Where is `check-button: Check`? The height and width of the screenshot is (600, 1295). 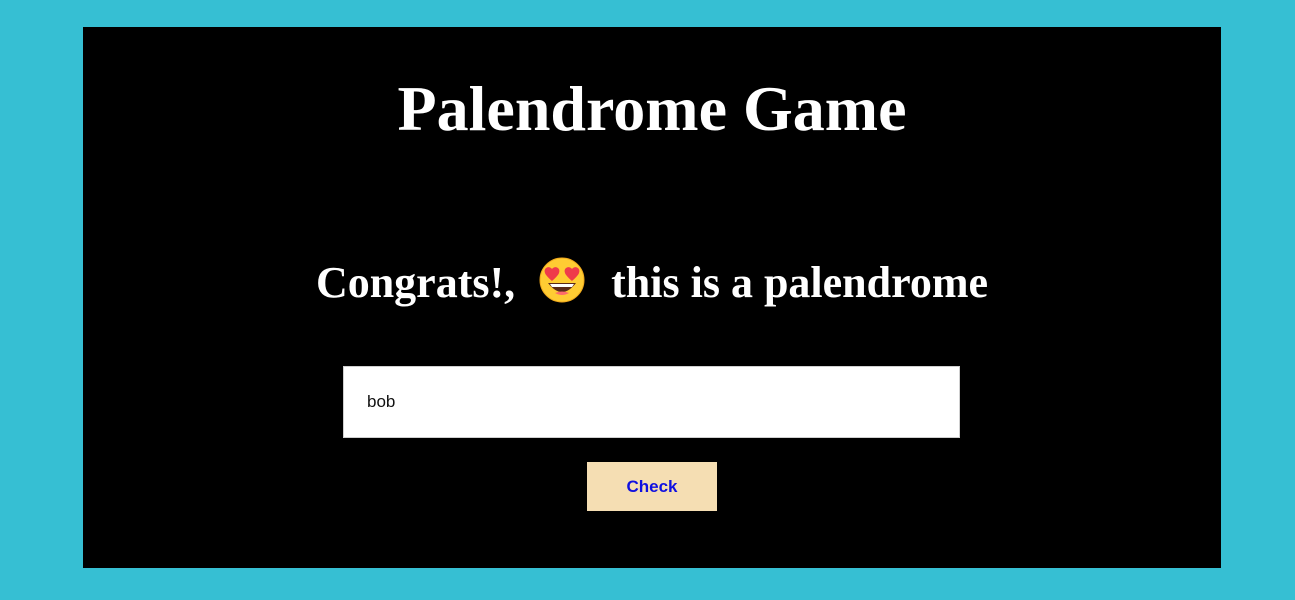
check-button: Check is located at coordinates (652, 486).